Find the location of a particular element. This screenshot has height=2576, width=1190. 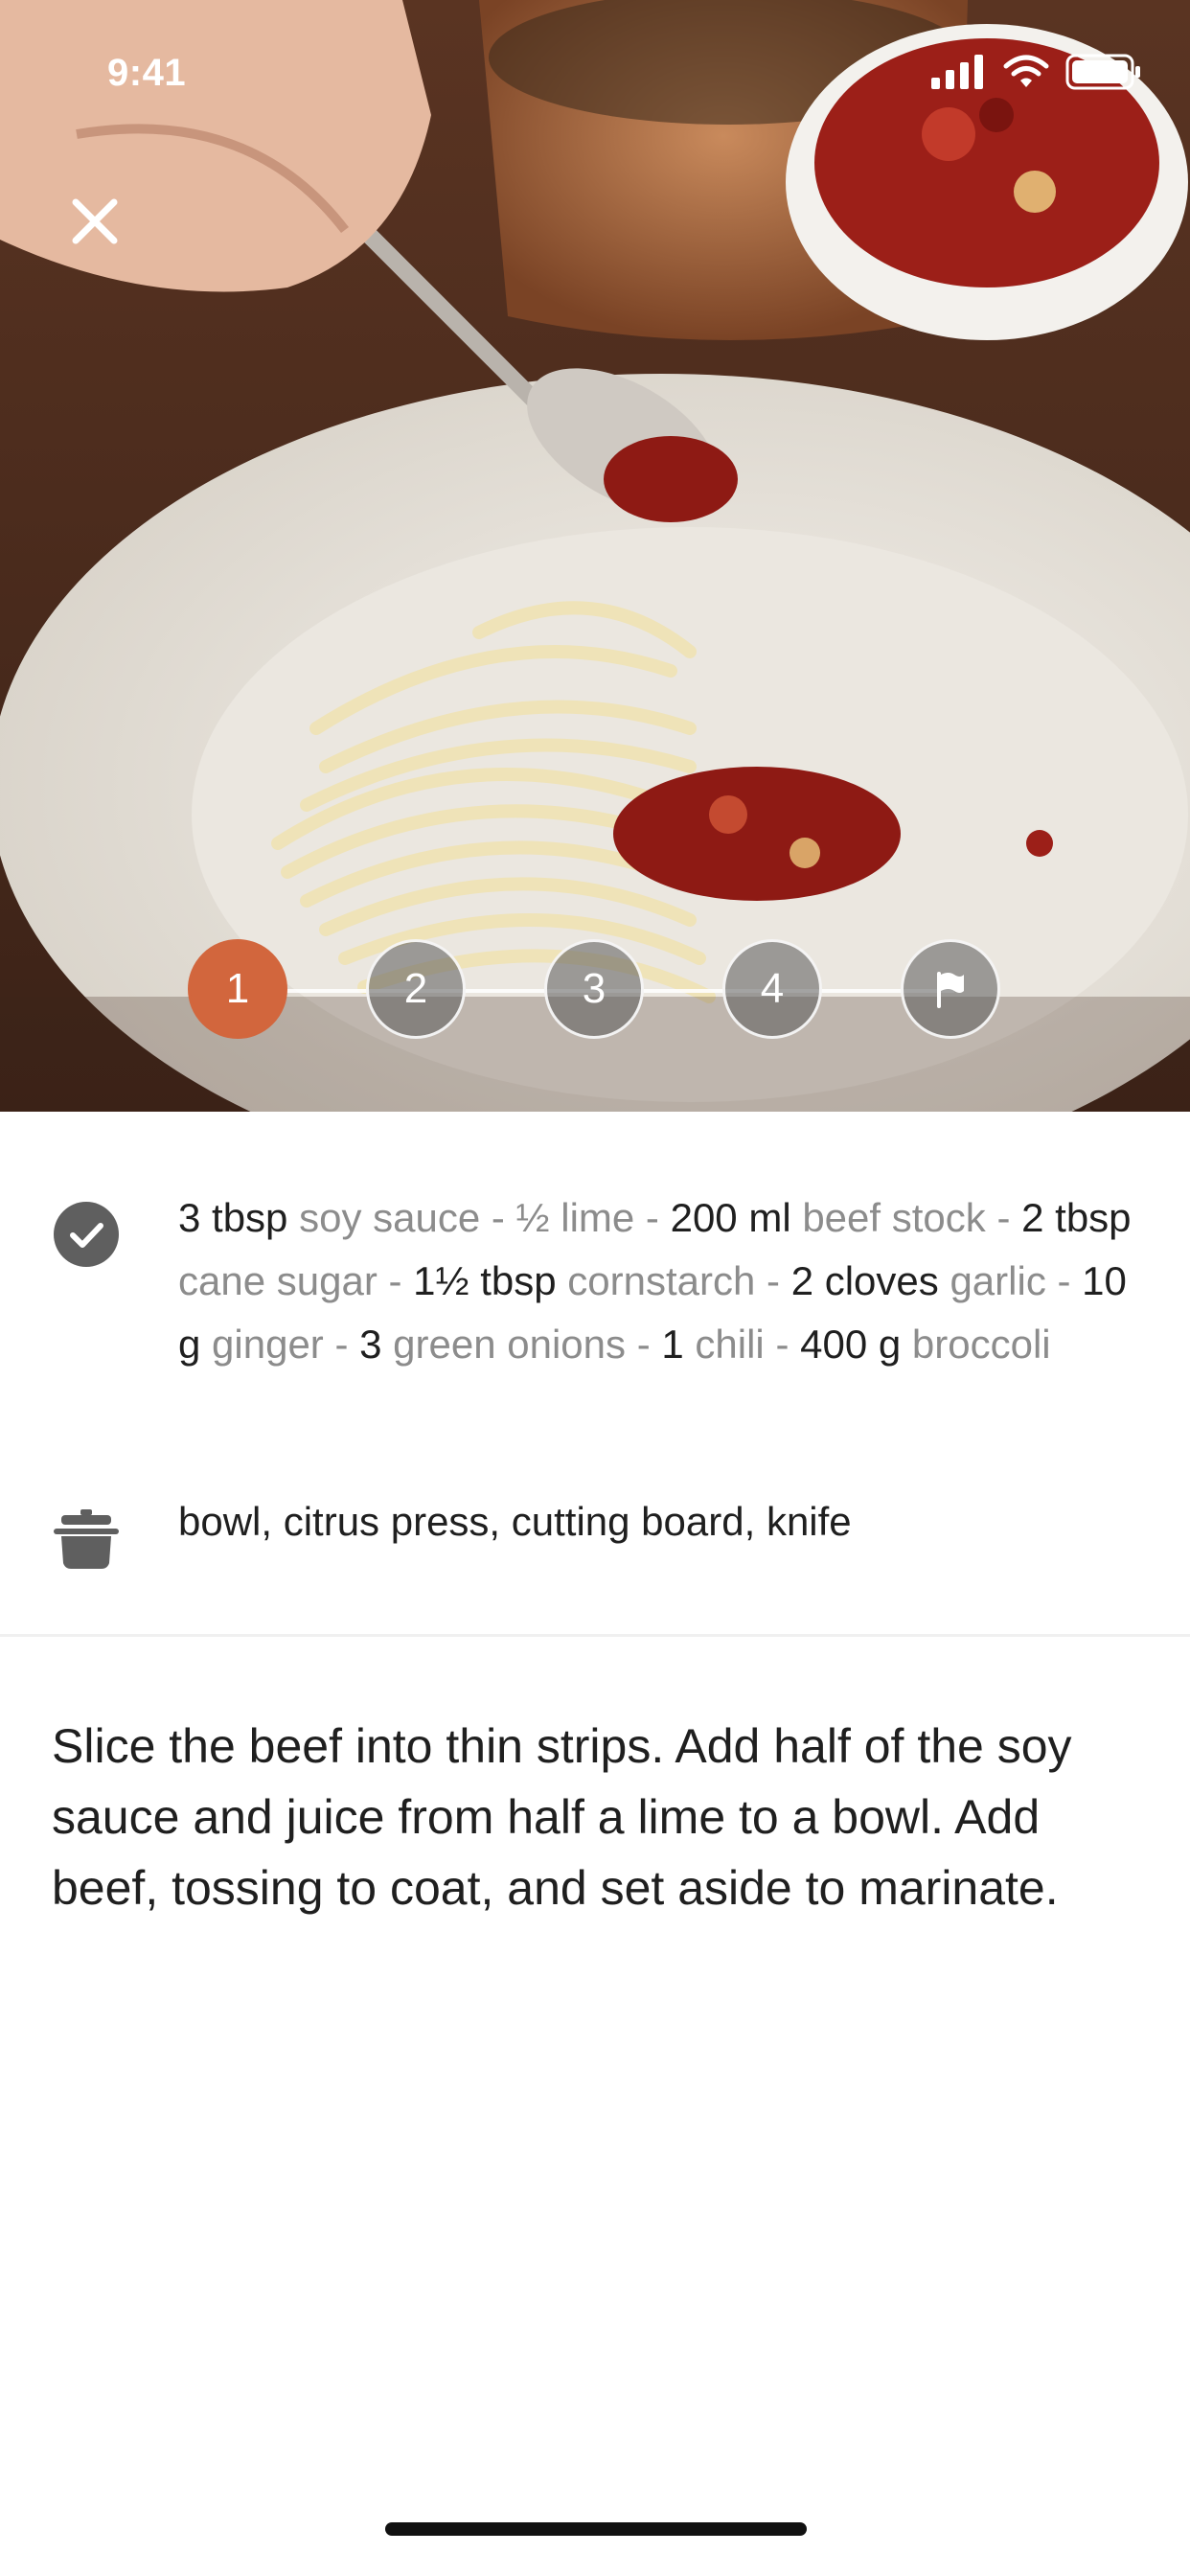

ingredient-name: ½ lime is located at coordinates (575, 1217).